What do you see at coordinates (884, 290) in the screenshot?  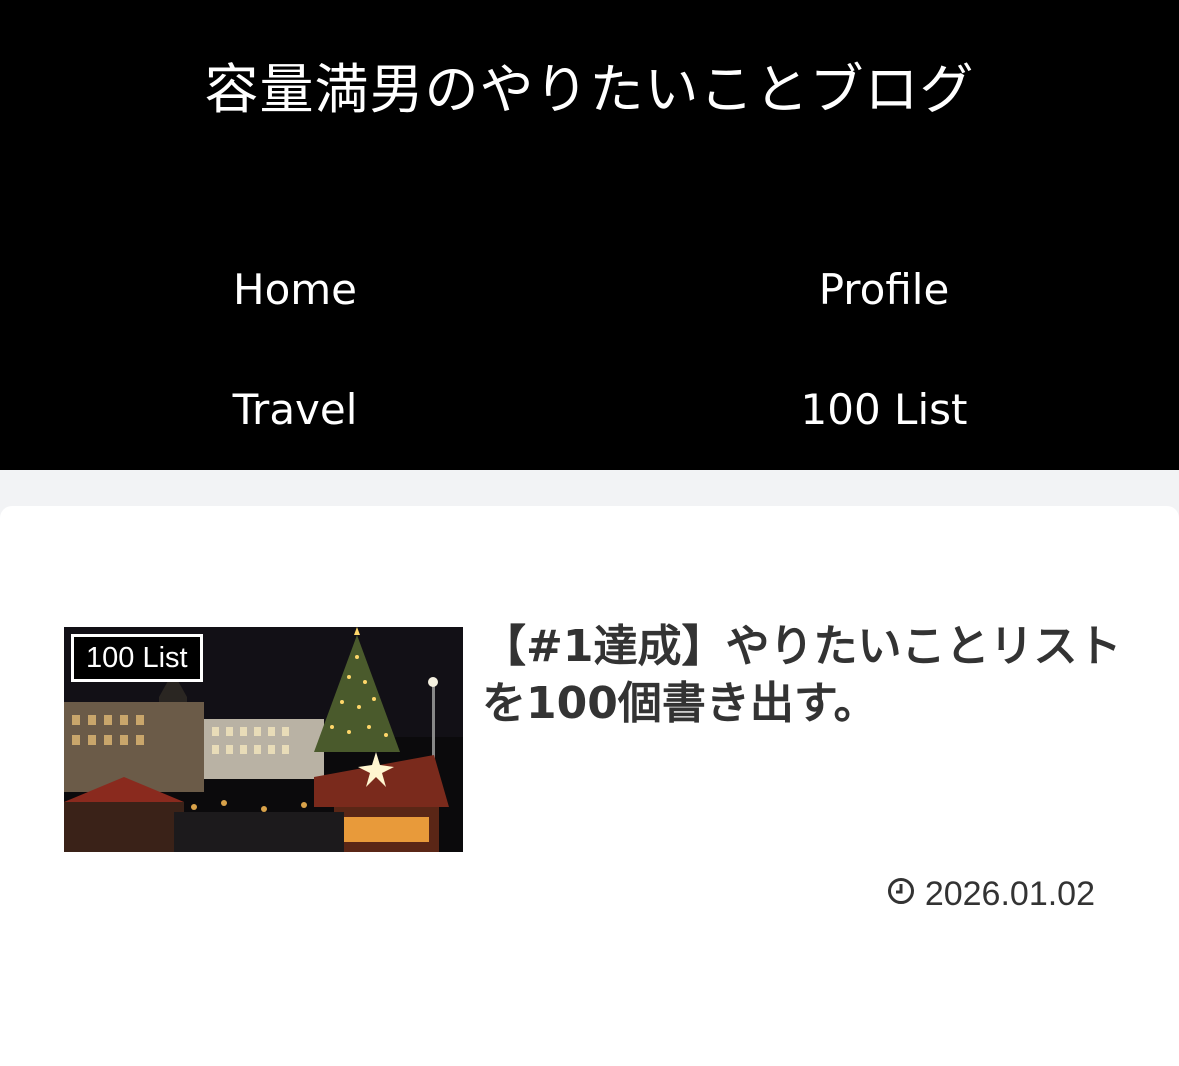 I see `nav-item-profile: Profile` at bounding box center [884, 290].